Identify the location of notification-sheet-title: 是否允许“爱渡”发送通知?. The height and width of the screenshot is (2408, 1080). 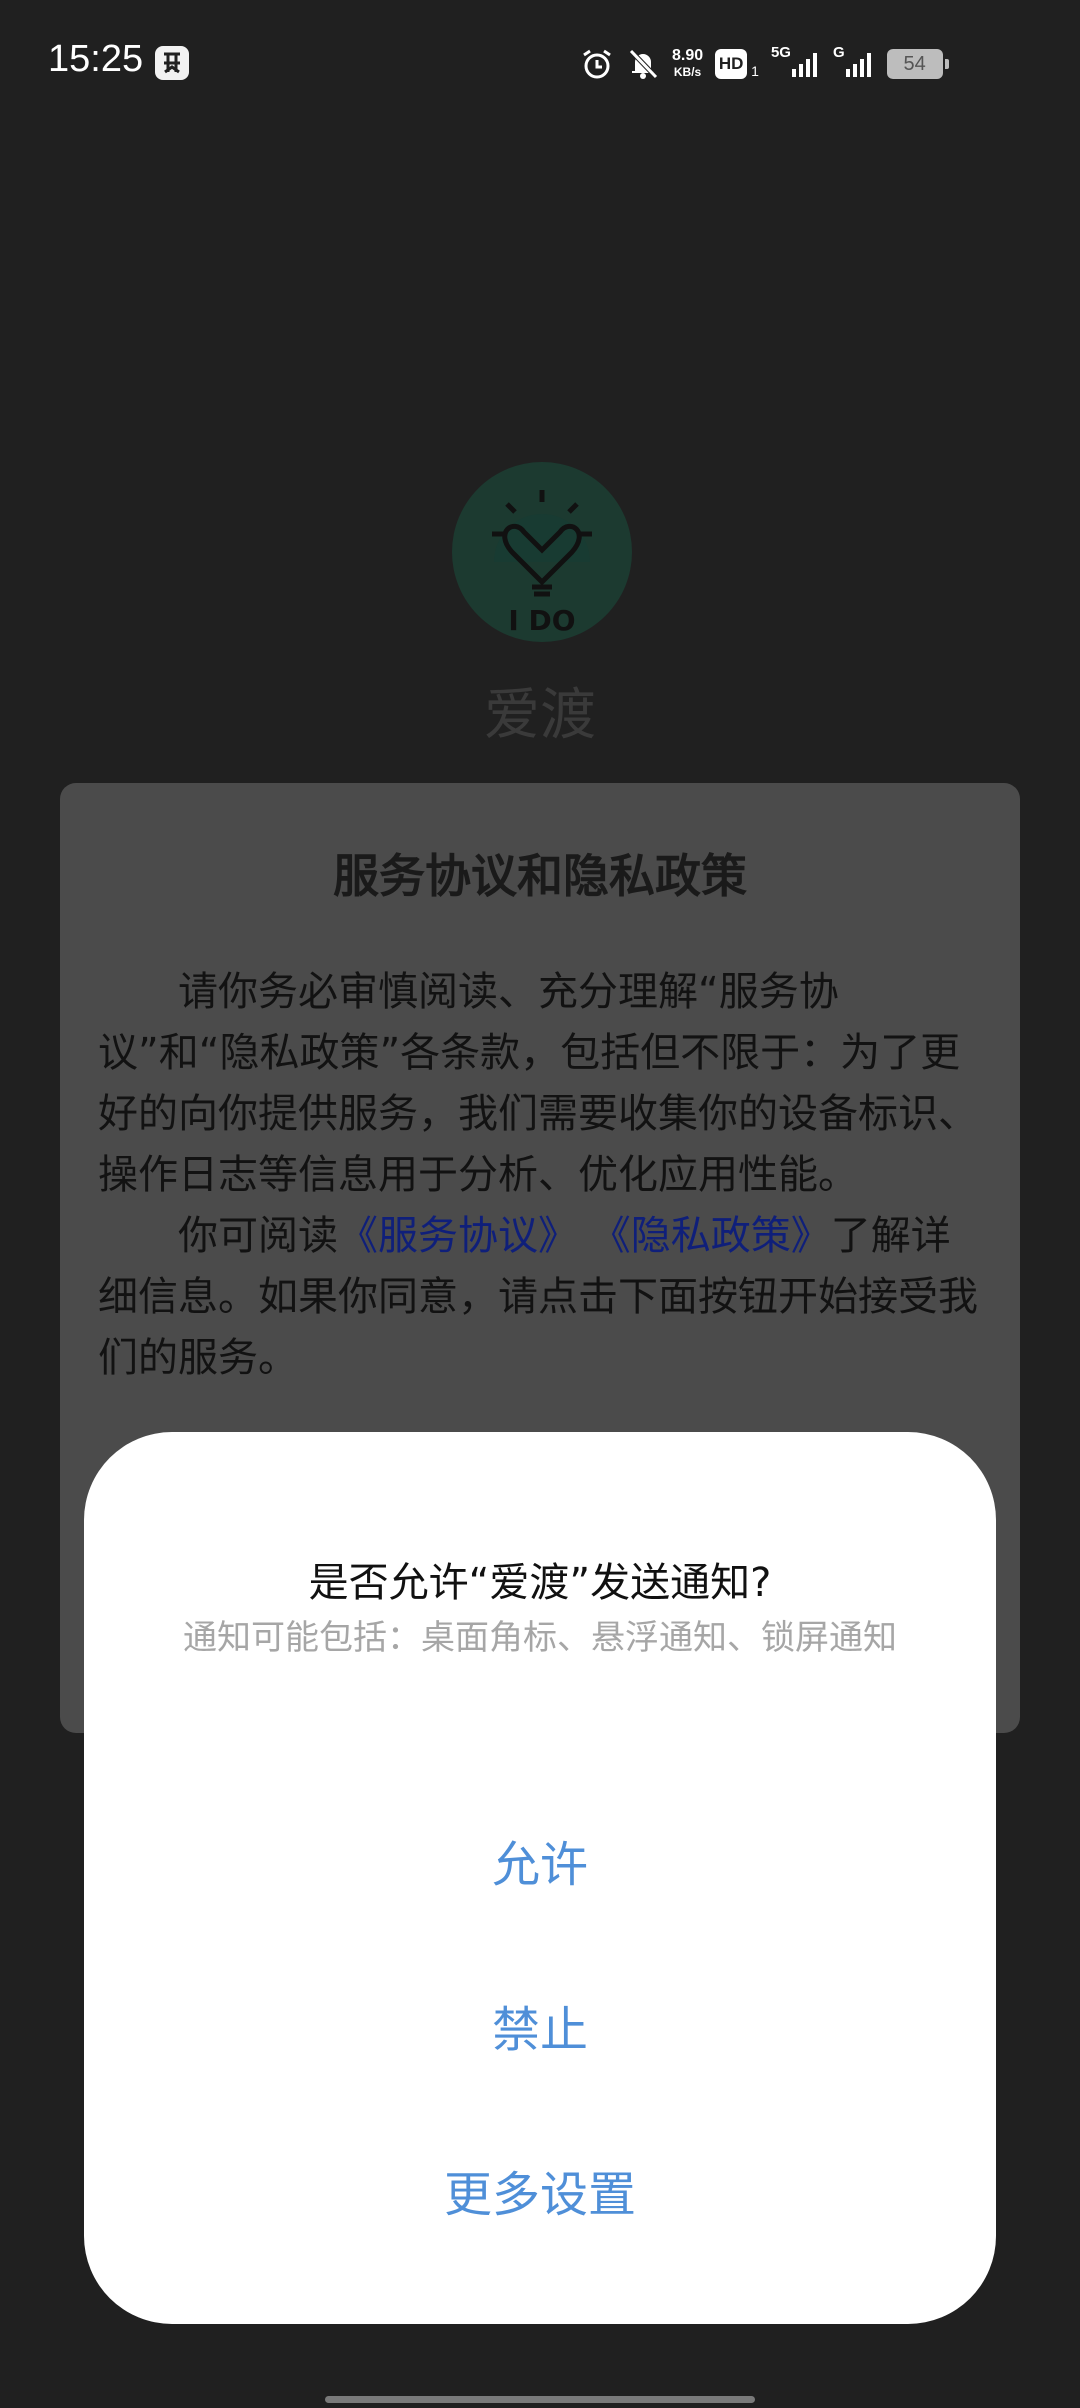
(540, 1583).